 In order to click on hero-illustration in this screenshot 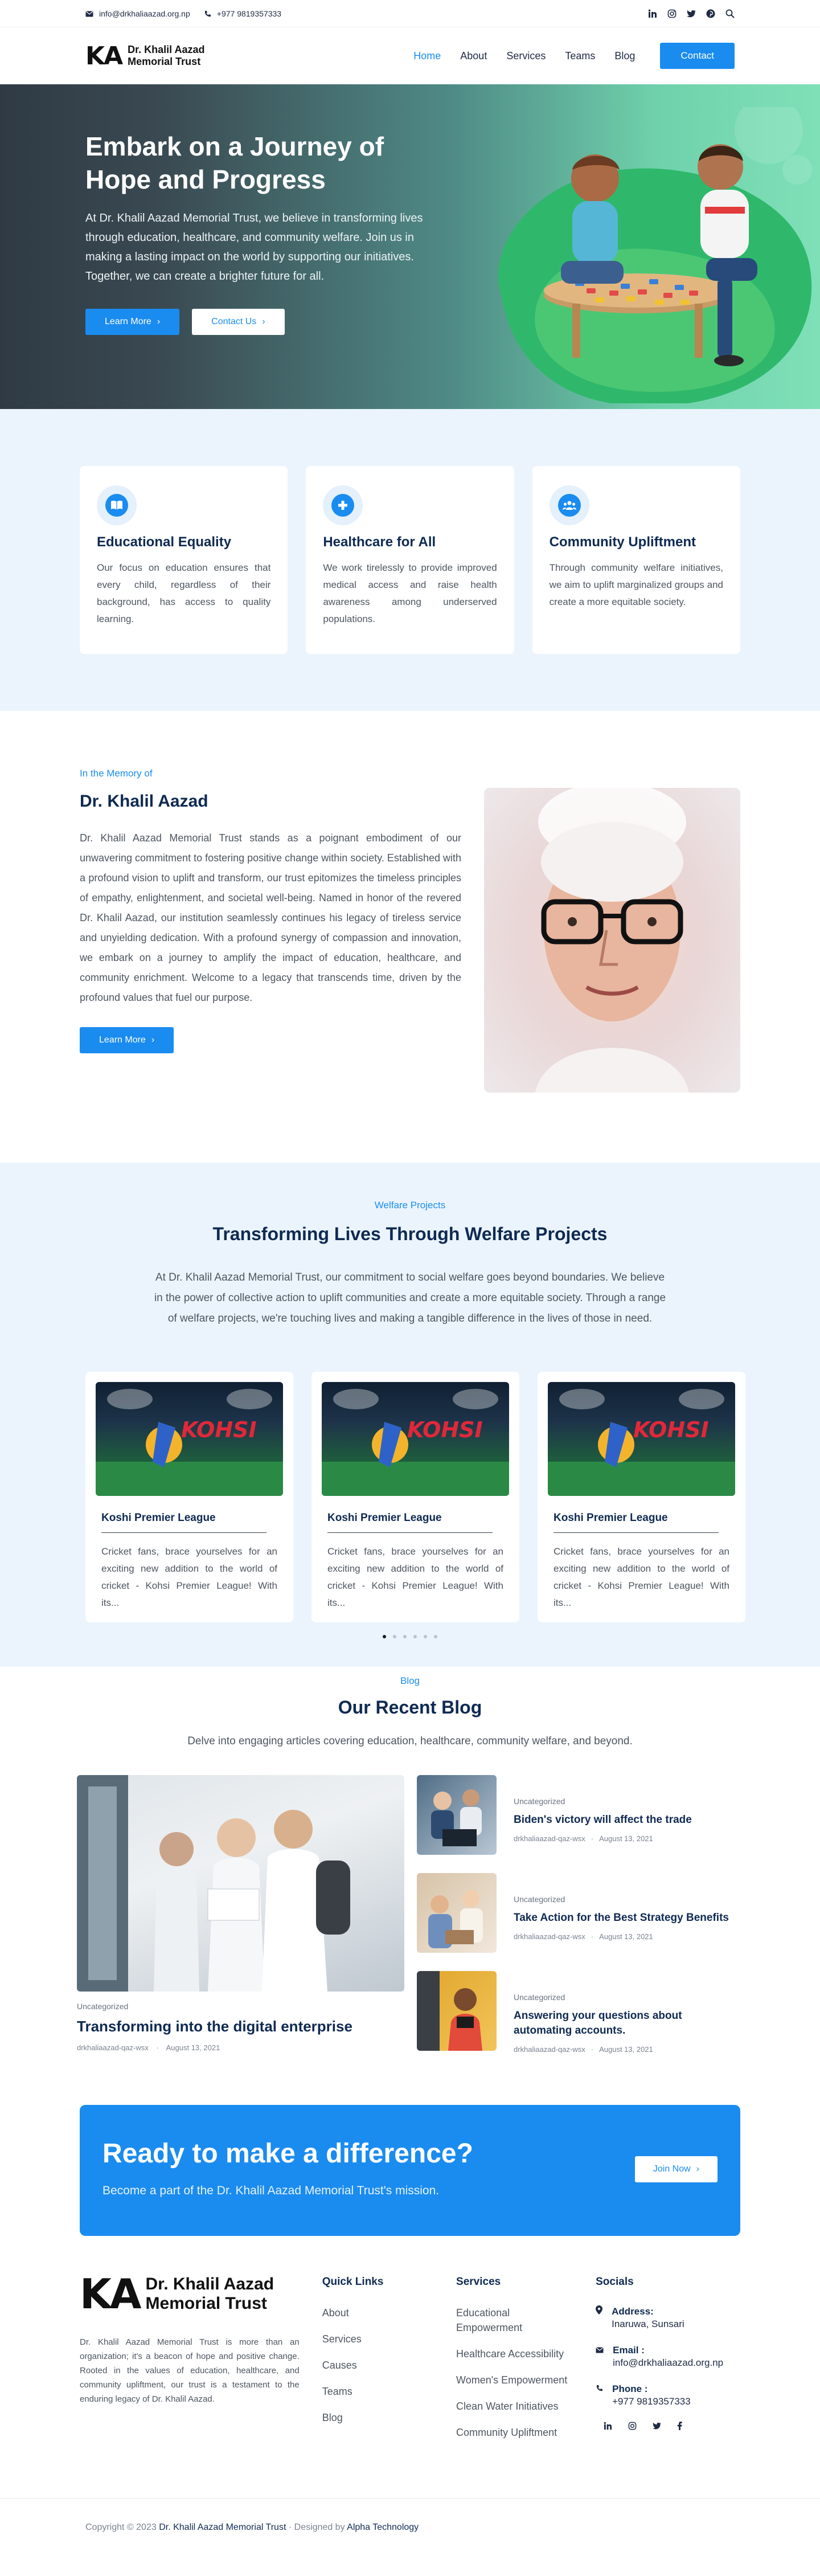, I will do `click(655, 255)`.